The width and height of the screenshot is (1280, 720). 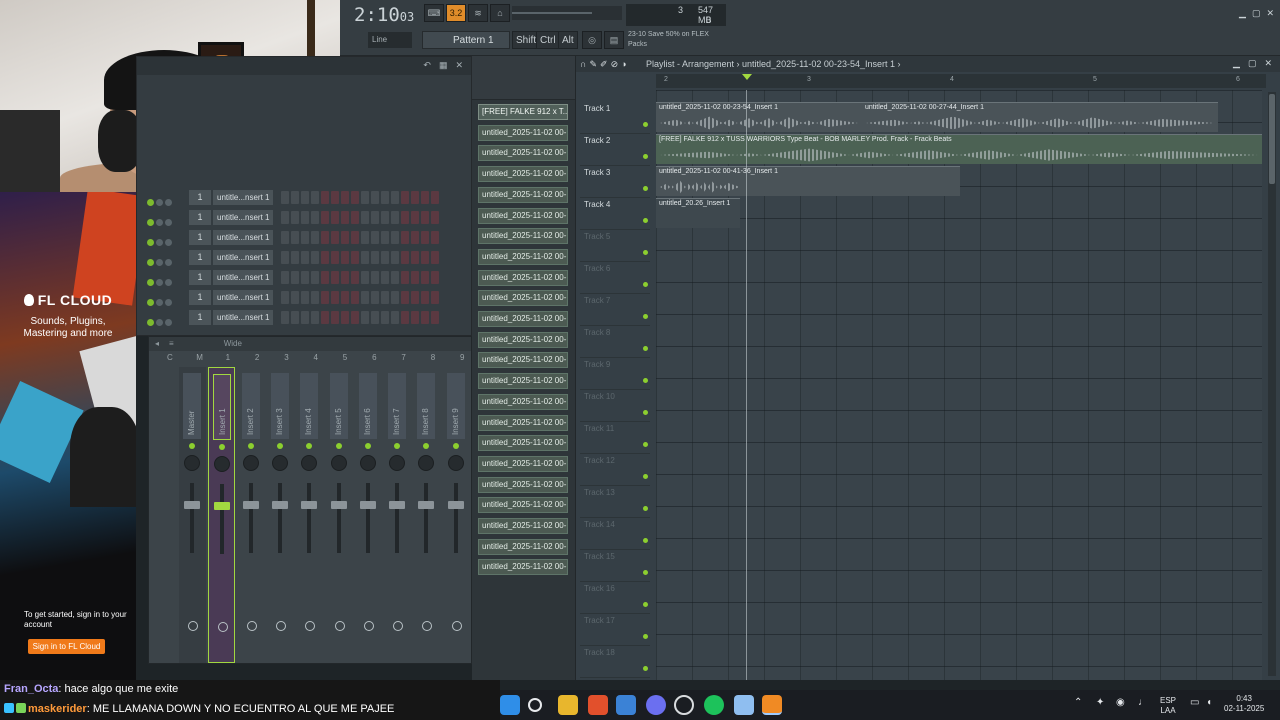 What do you see at coordinates (338, 406) in the screenshot?
I see `mixer-track-label: Insert 5` at bounding box center [338, 406].